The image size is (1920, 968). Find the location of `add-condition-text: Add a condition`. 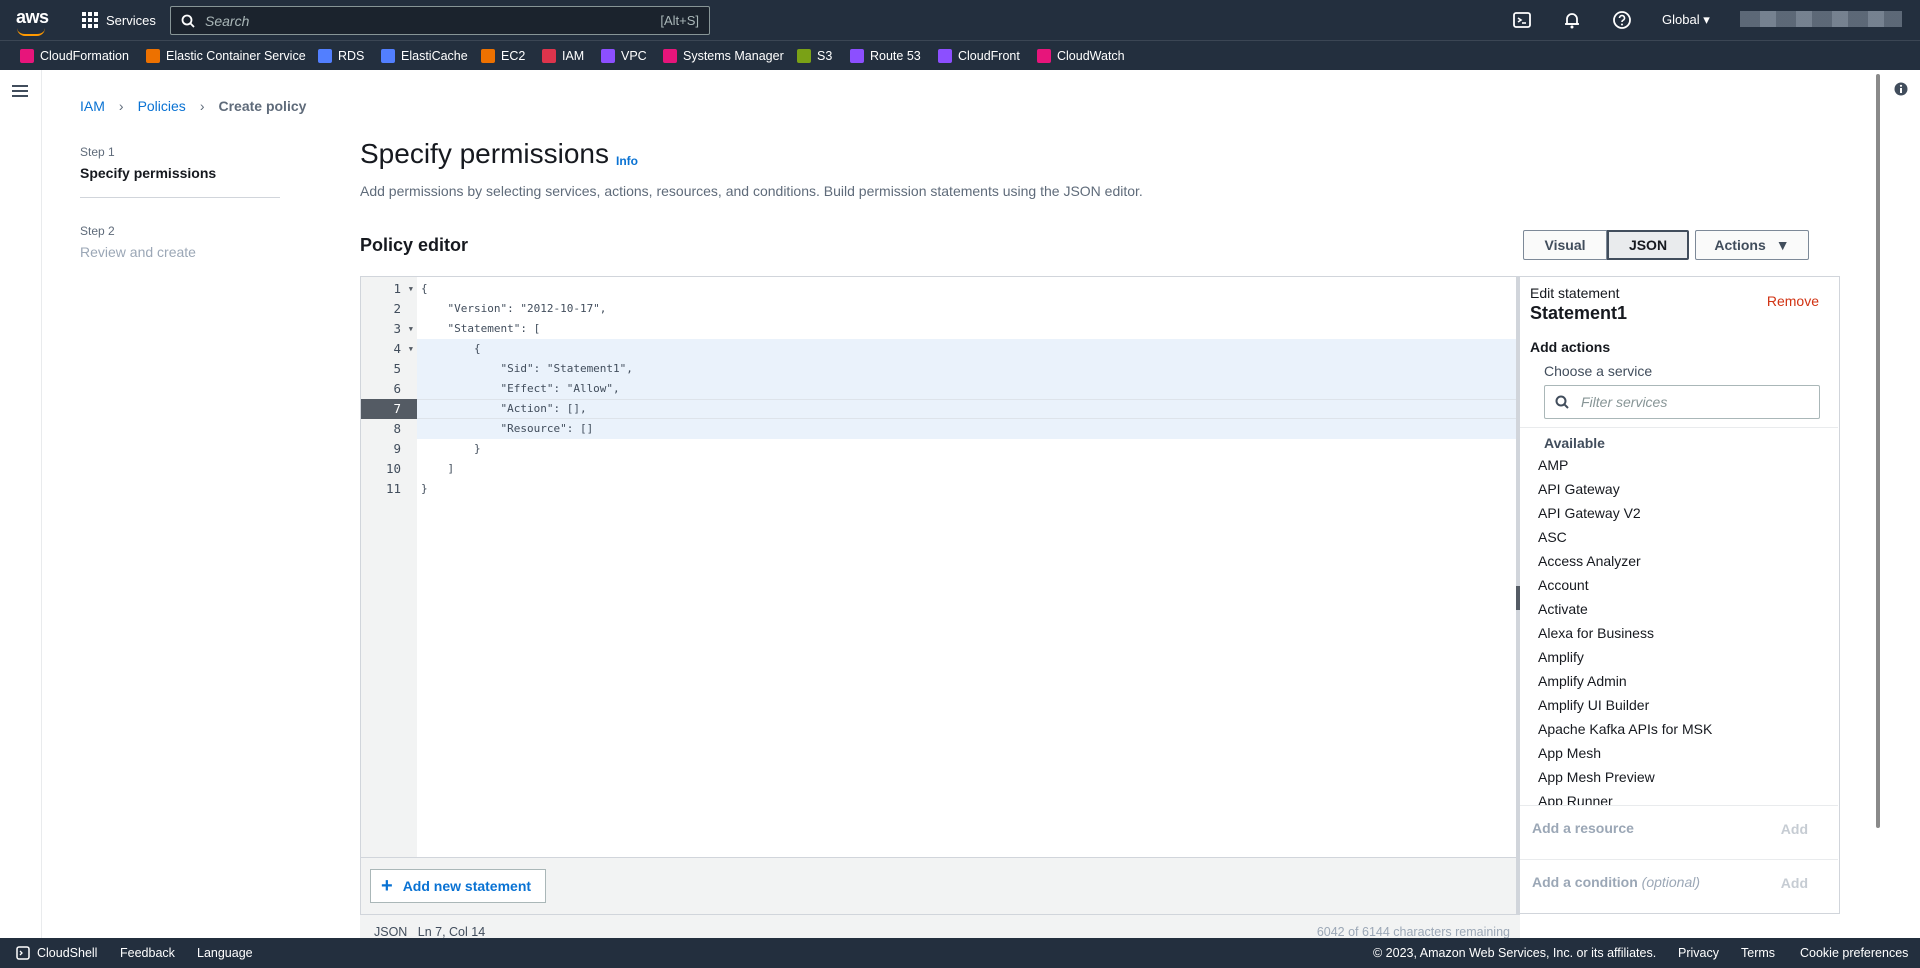

add-condition-text: Add a condition is located at coordinates (1585, 882).